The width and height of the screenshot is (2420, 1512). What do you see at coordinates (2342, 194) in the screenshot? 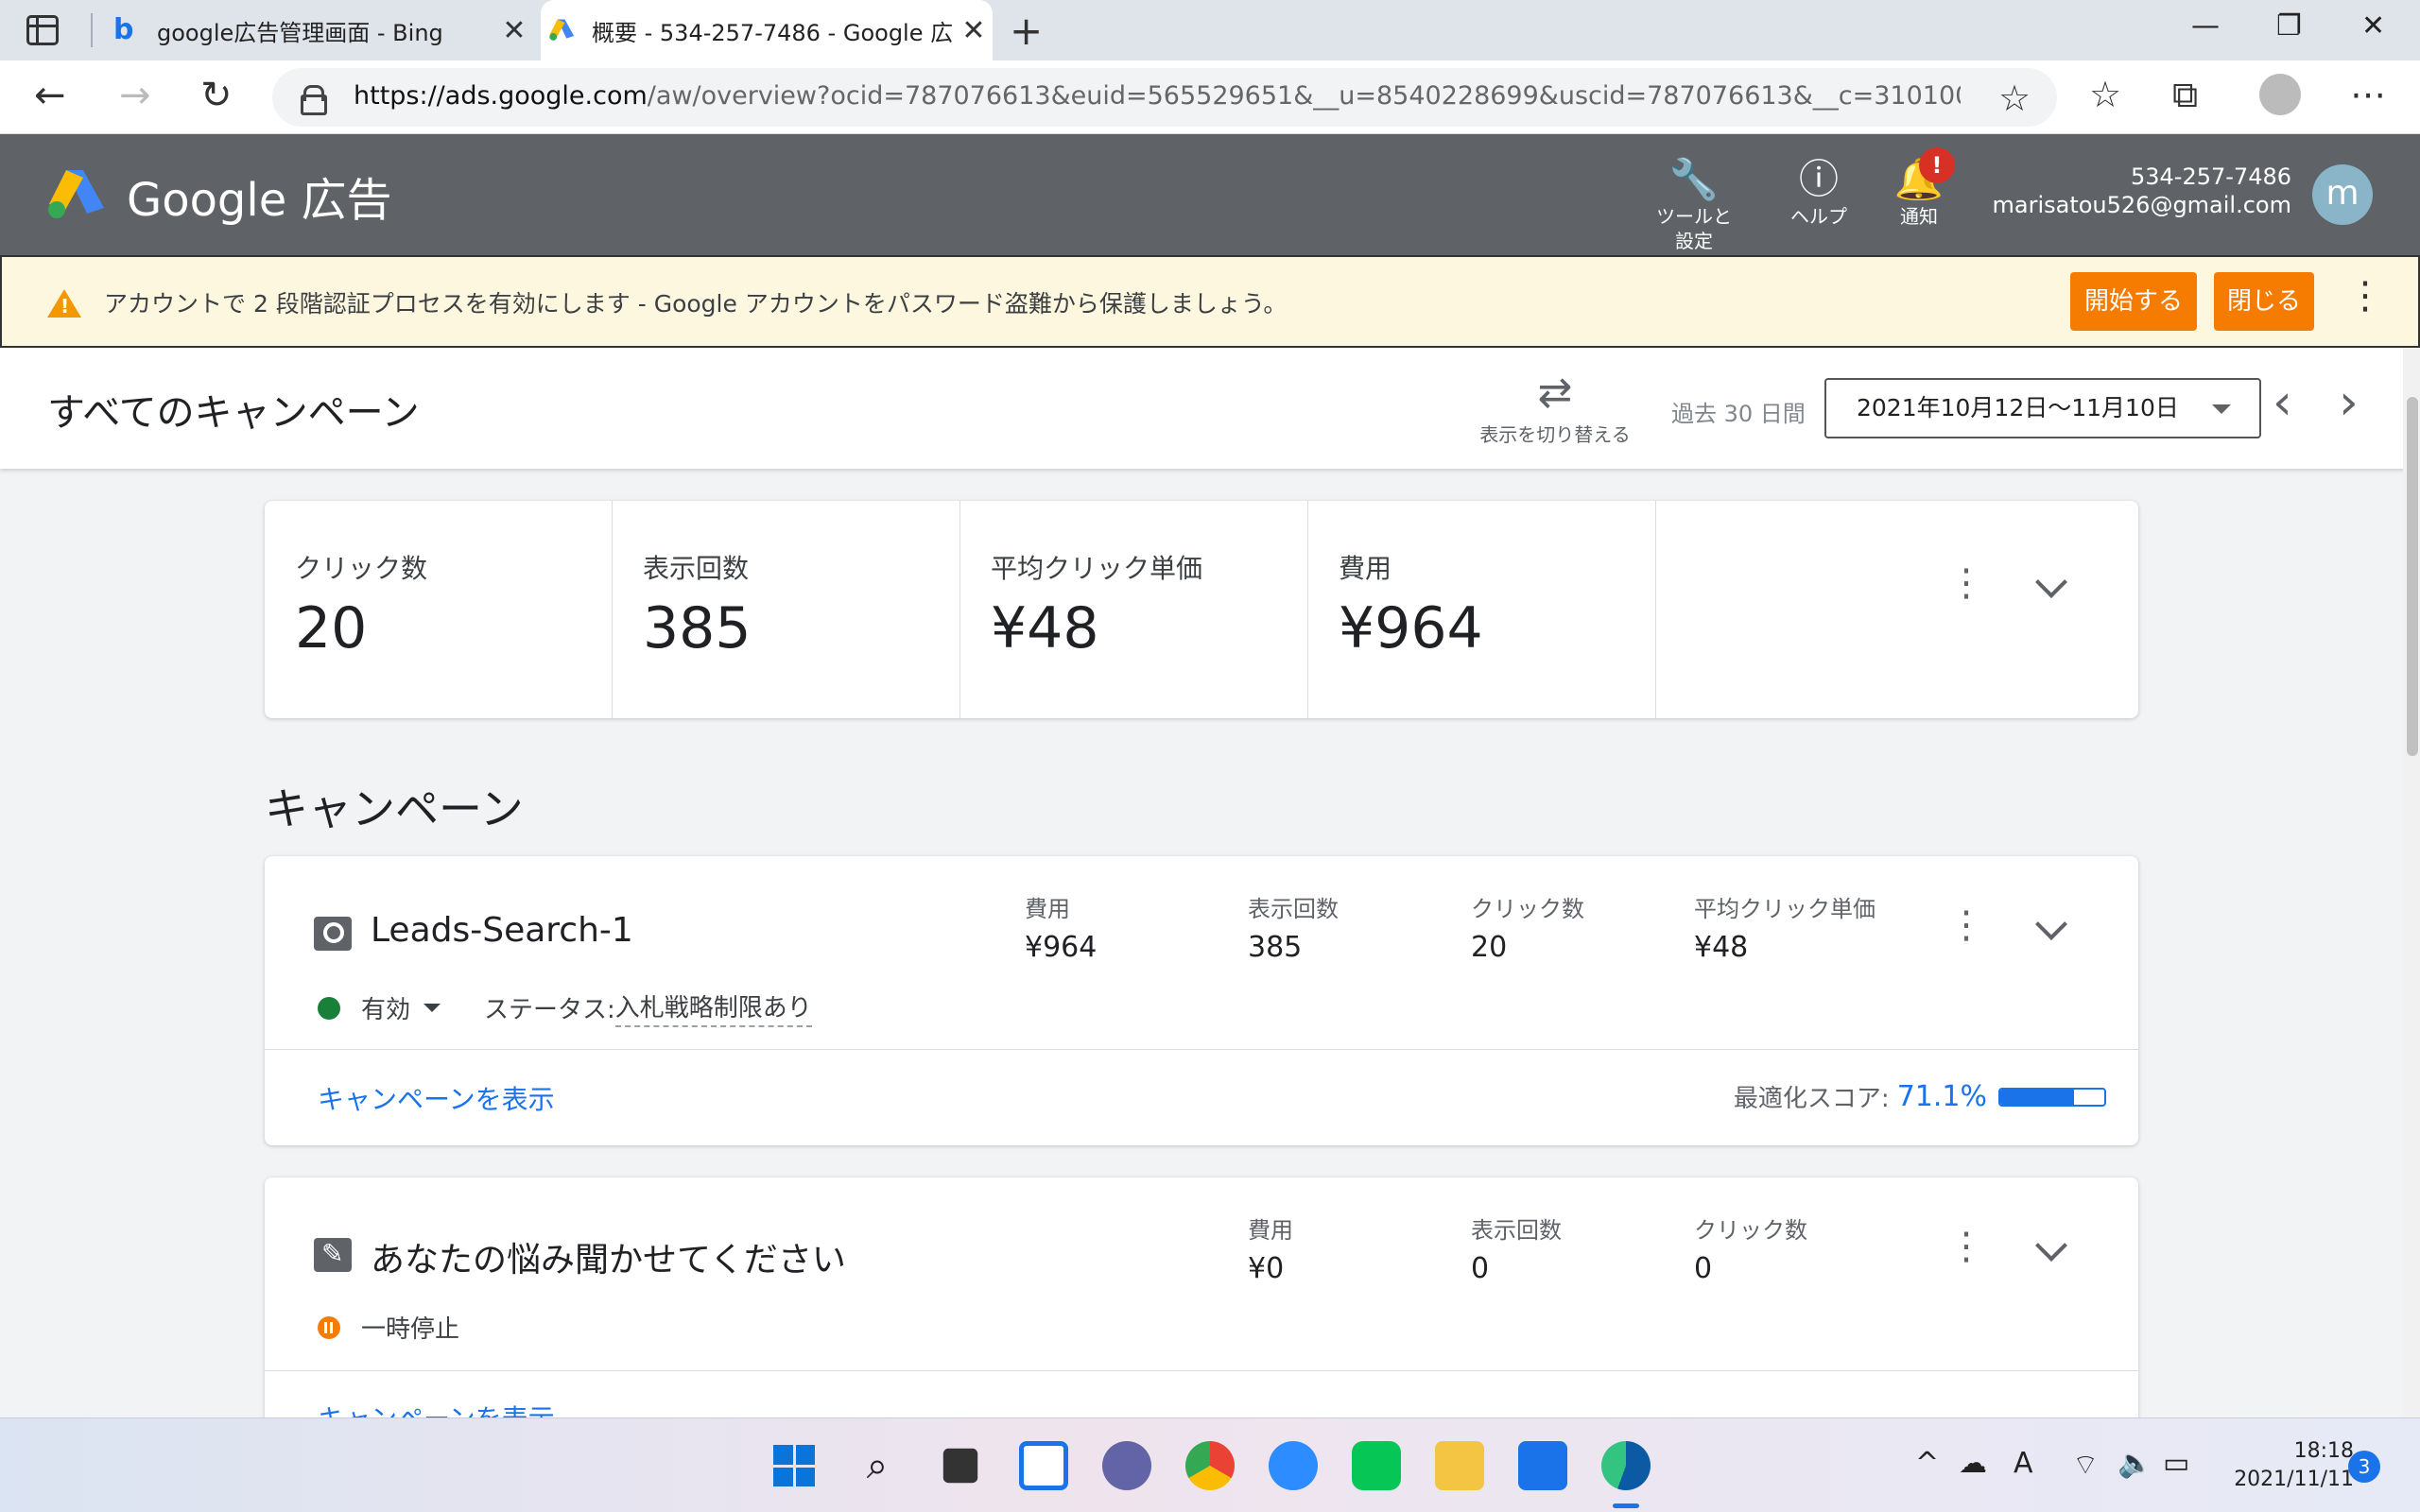
I see `avatar: m` at bounding box center [2342, 194].